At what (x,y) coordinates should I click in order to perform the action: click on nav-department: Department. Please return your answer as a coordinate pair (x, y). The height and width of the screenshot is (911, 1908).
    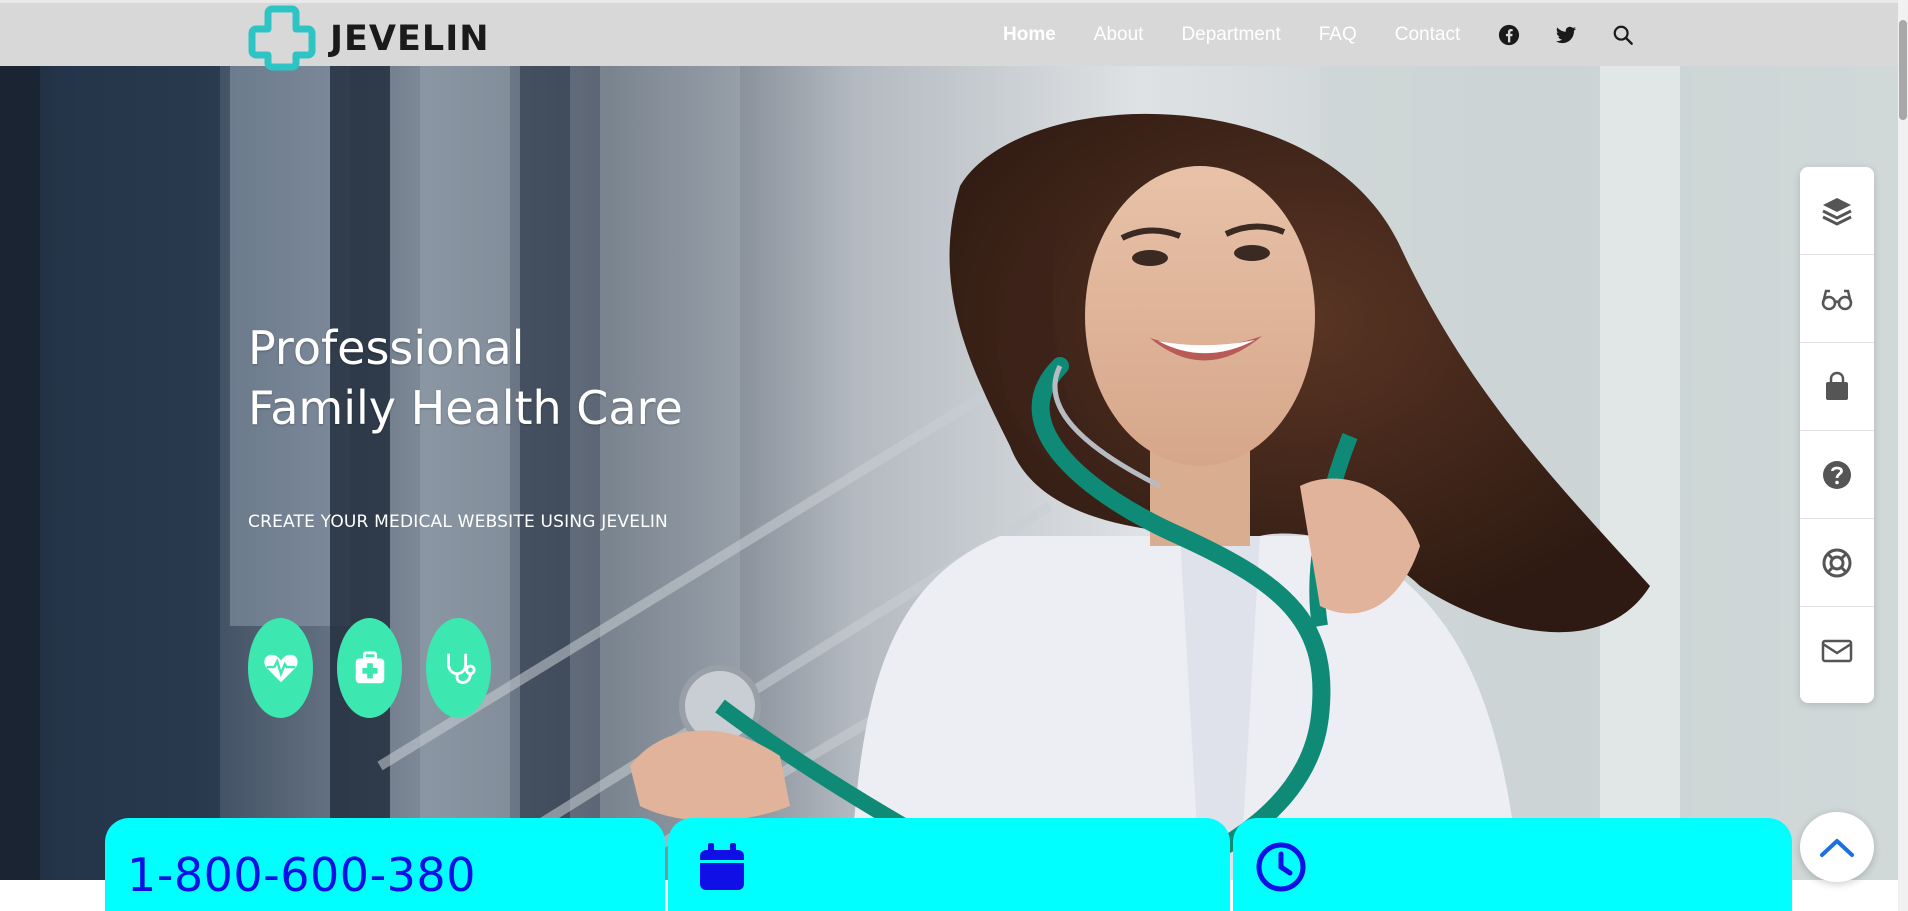
    Looking at the image, I should click on (1230, 35).